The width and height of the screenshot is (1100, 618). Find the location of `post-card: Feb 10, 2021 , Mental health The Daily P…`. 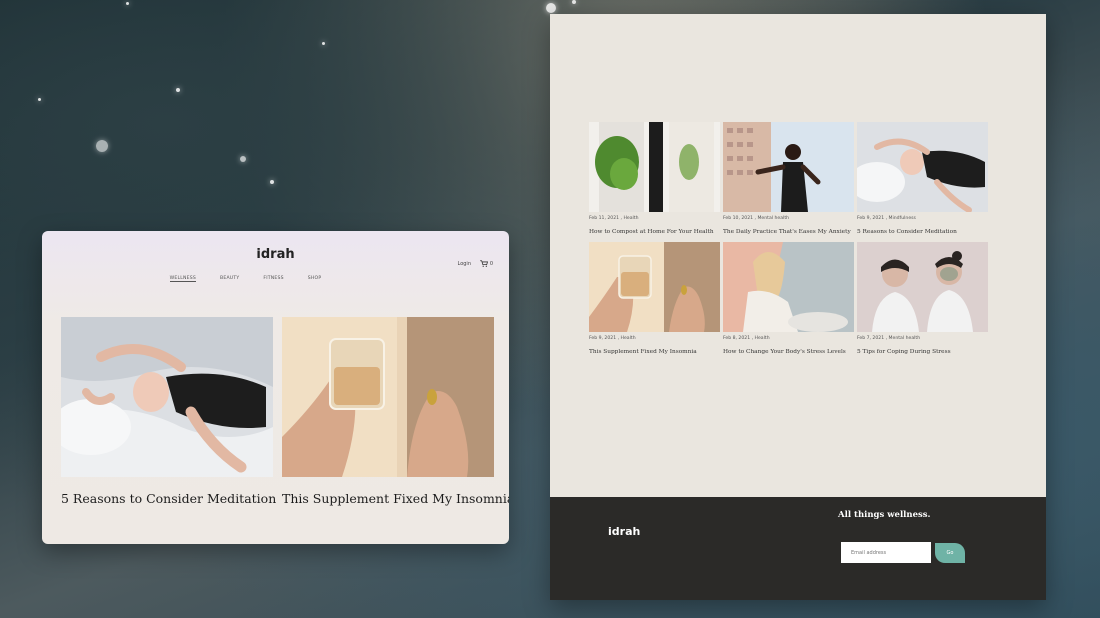

post-card: Feb 10, 2021 , Mental health The Daily P… is located at coordinates (788, 178).